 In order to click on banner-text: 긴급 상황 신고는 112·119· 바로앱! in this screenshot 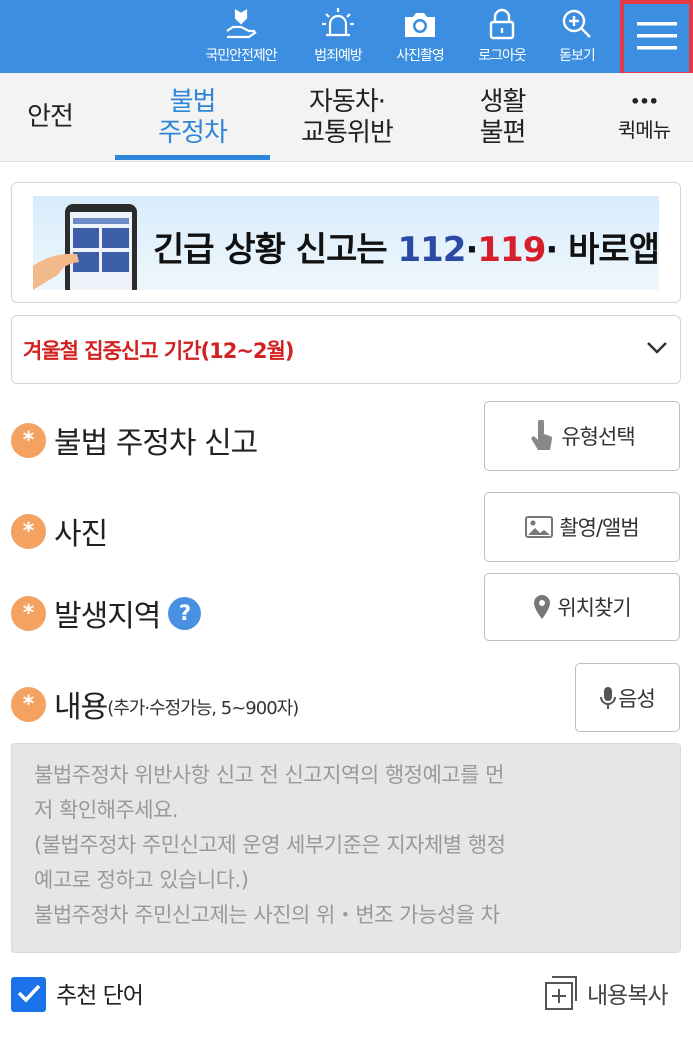, I will do `click(406, 246)`.